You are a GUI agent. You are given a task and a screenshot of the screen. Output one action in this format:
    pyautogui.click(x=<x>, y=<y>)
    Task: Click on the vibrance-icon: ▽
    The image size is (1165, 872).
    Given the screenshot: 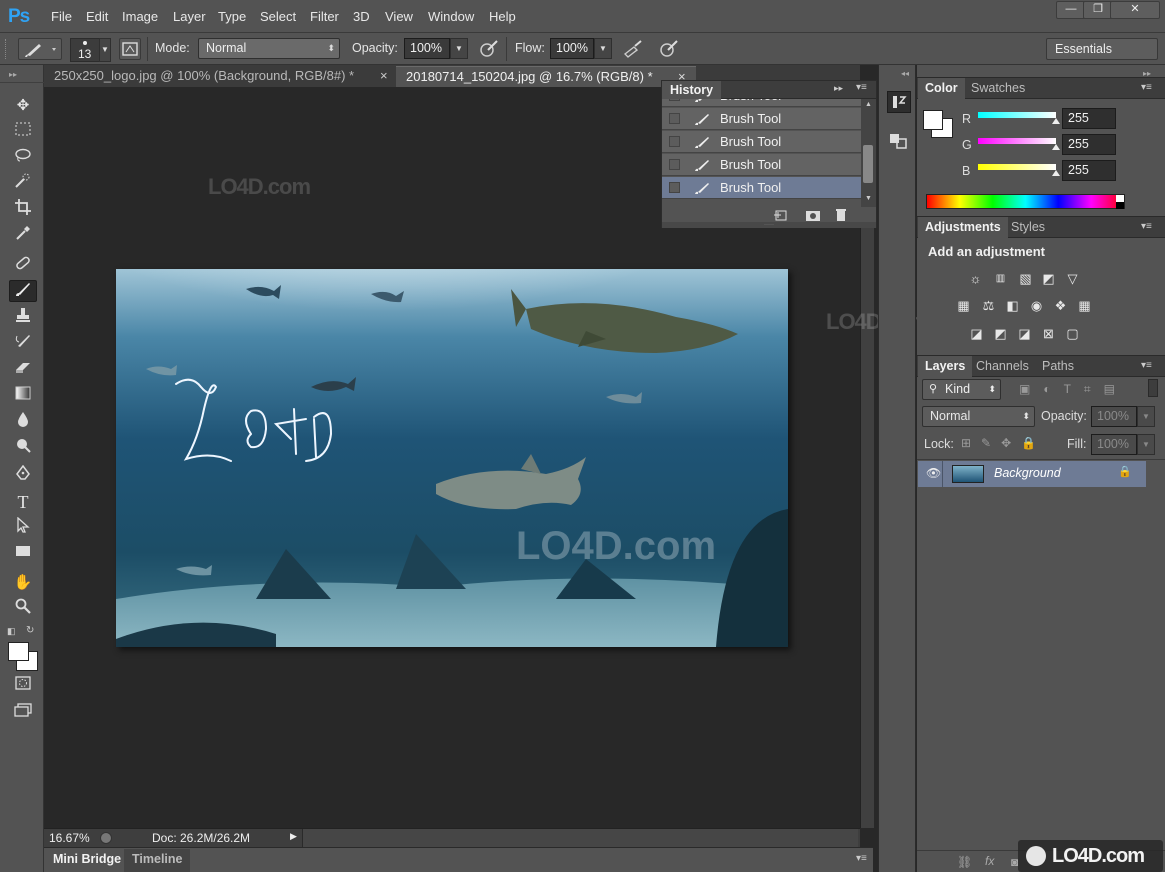 What is the action you would take?
    pyautogui.click(x=1072, y=278)
    